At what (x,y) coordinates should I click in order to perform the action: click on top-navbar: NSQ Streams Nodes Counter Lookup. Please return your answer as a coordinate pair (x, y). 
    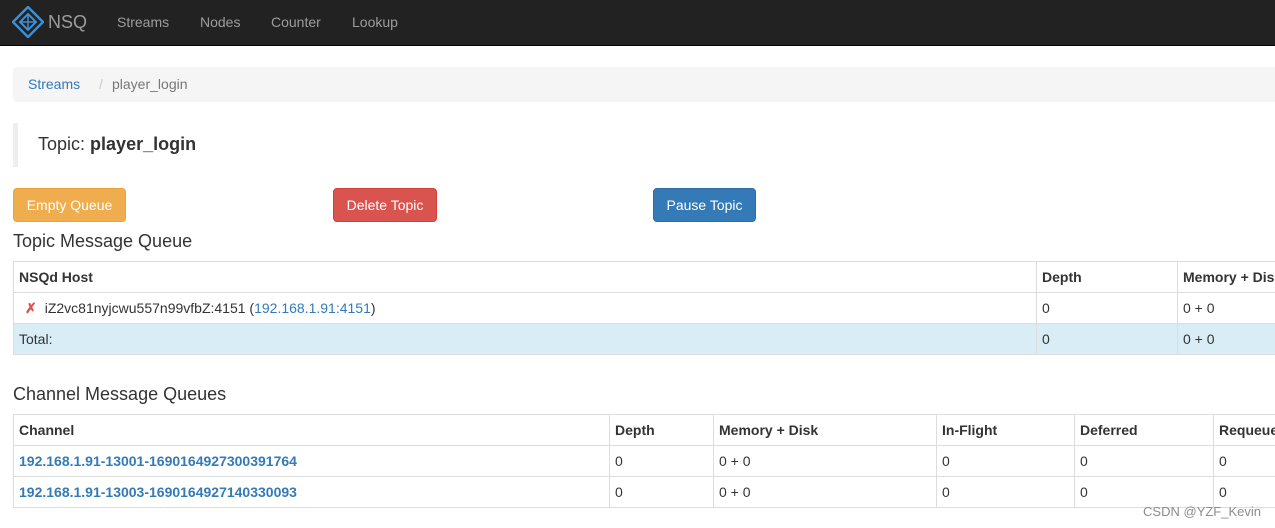
    Looking at the image, I should click on (637, 23).